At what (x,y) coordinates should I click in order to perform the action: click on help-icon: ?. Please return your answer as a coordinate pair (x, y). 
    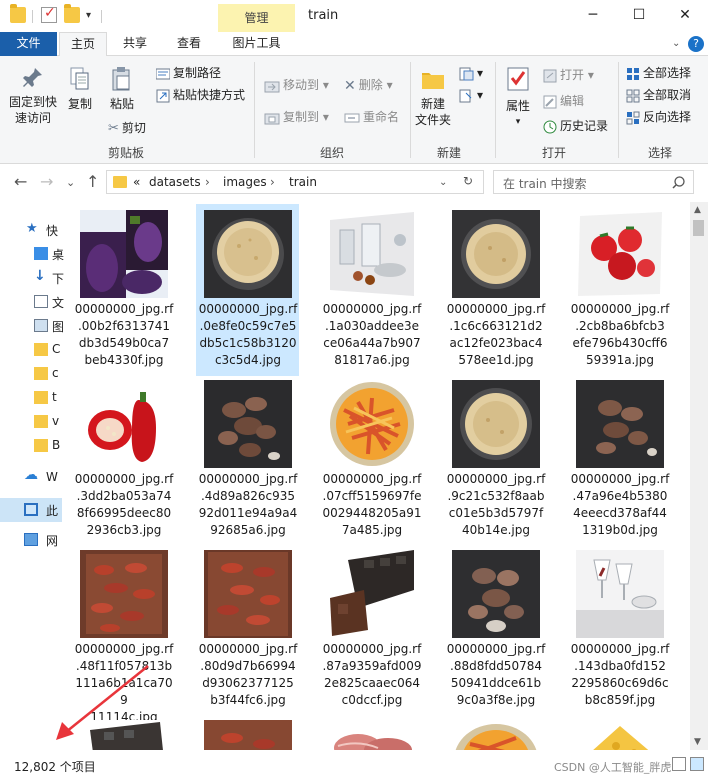
    Looking at the image, I should click on (696, 44).